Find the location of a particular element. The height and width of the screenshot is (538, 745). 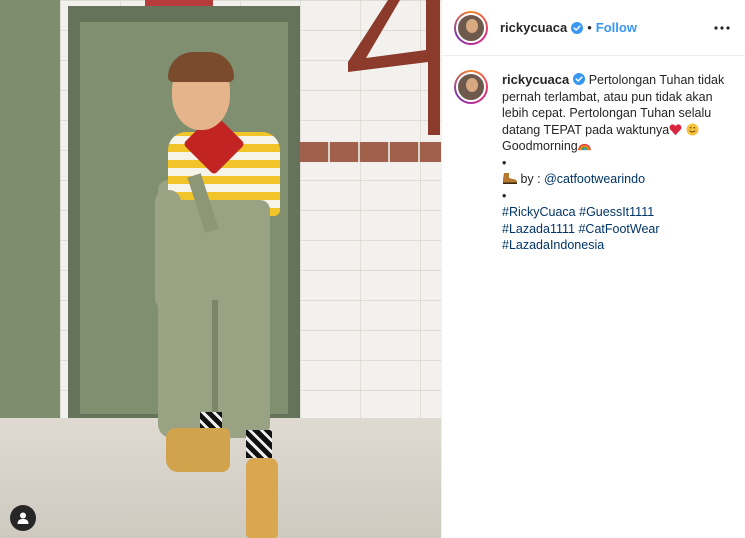

photo-hair is located at coordinates (201, 67).